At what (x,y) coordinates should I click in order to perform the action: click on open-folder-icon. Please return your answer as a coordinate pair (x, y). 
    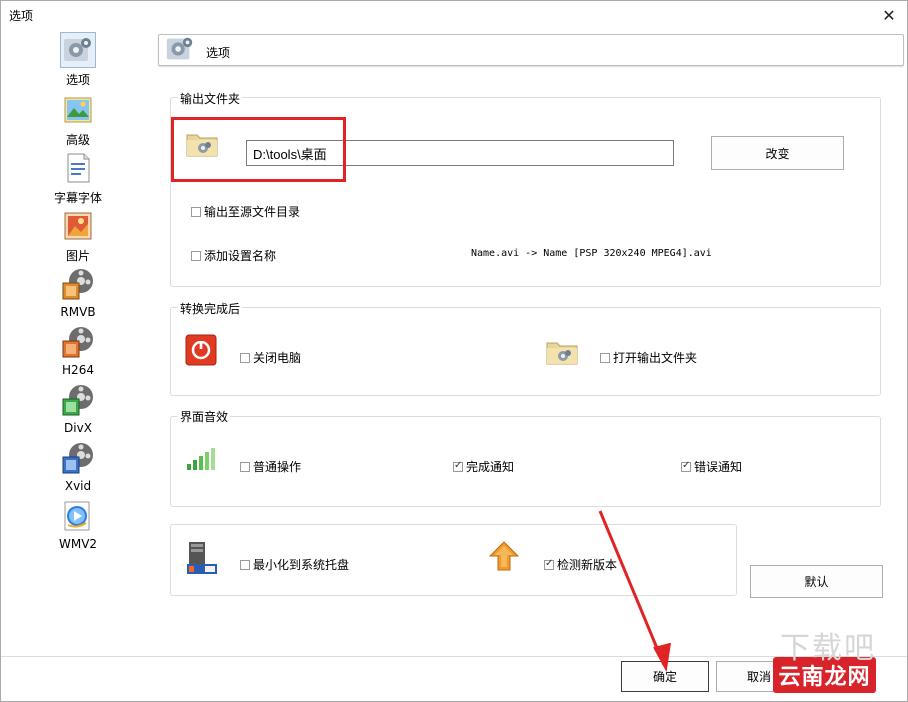
    Looking at the image, I should click on (562, 352).